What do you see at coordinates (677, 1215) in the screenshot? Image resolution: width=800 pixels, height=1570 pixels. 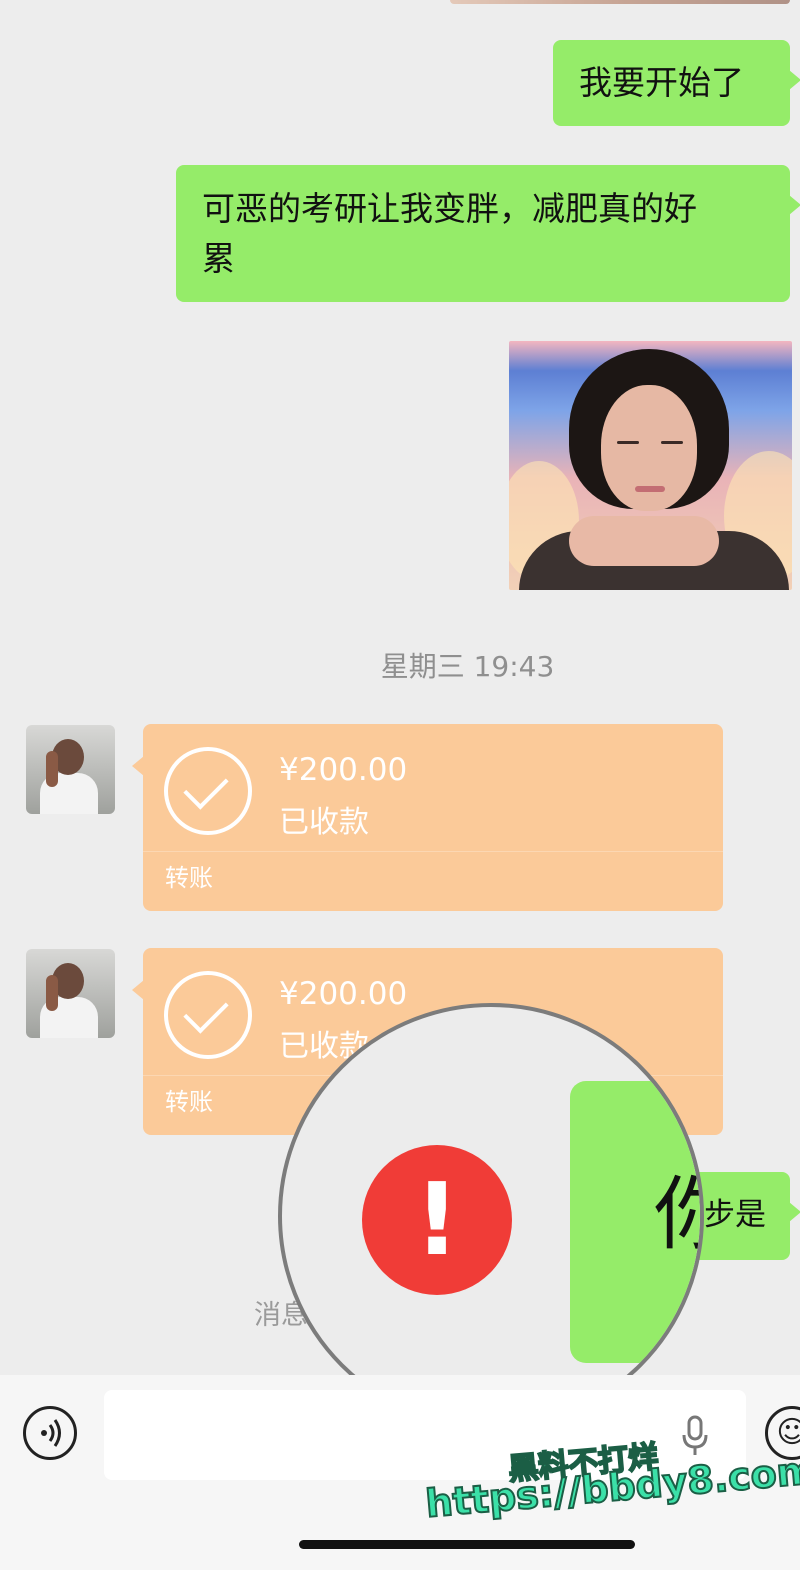 I see `magnified-message-text: 你` at bounding box center [677, 1215].